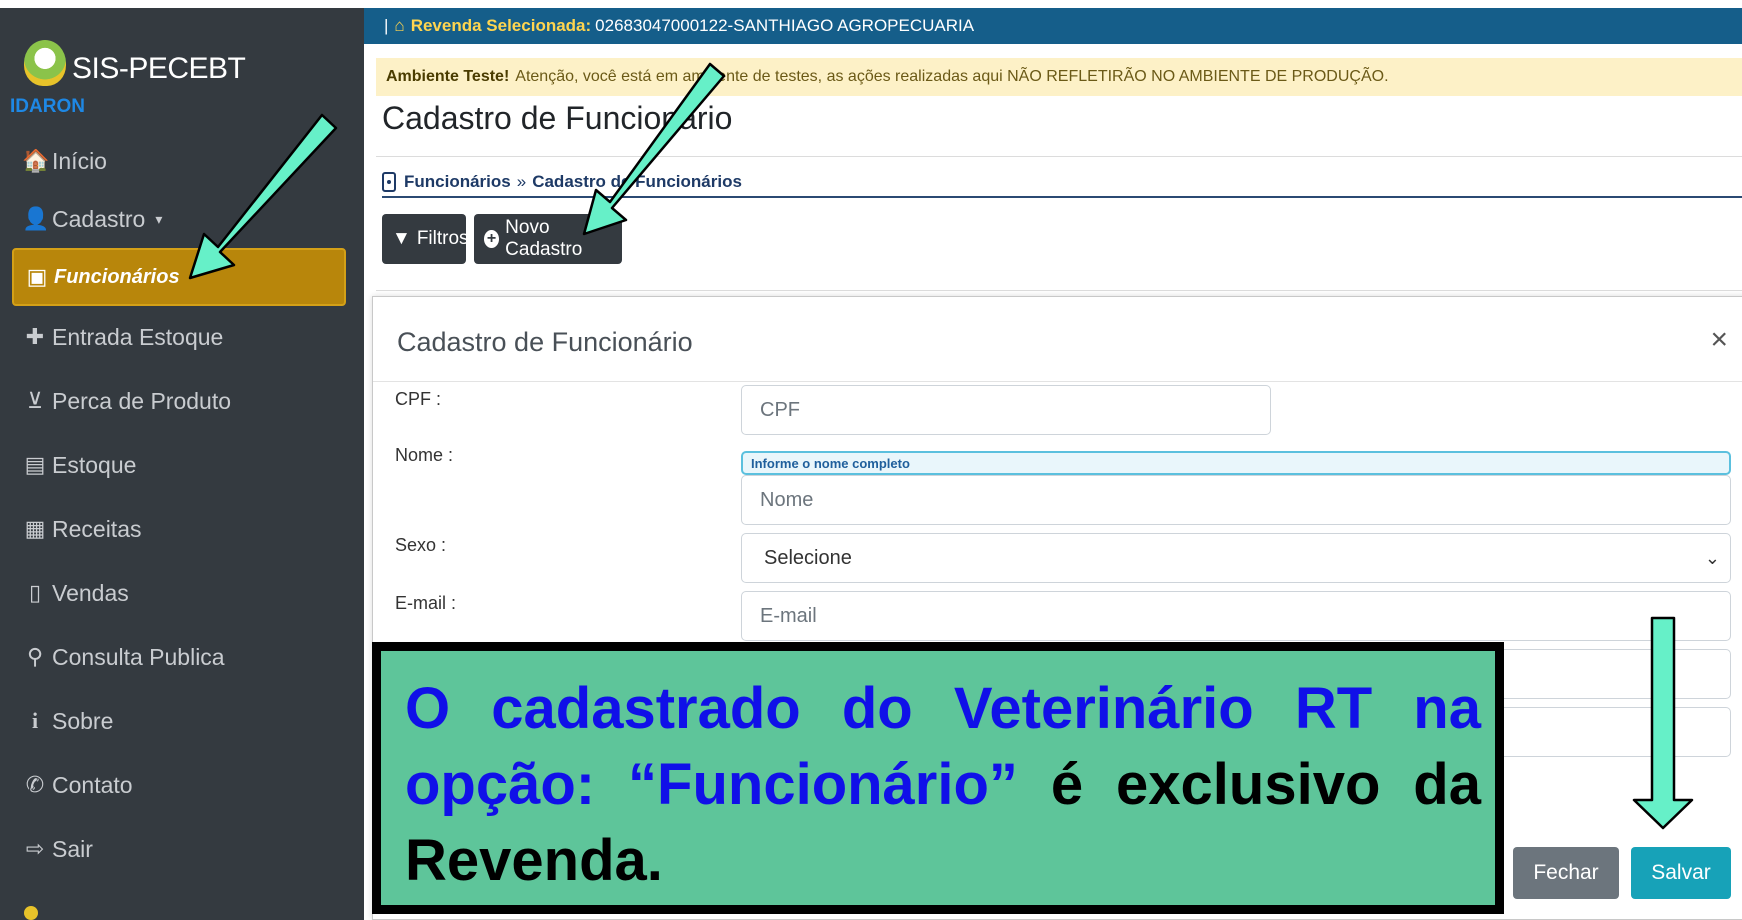  I want to click on breadcrumb: Funcionários » Cadastro de Funcionários, so click(1062, 183).